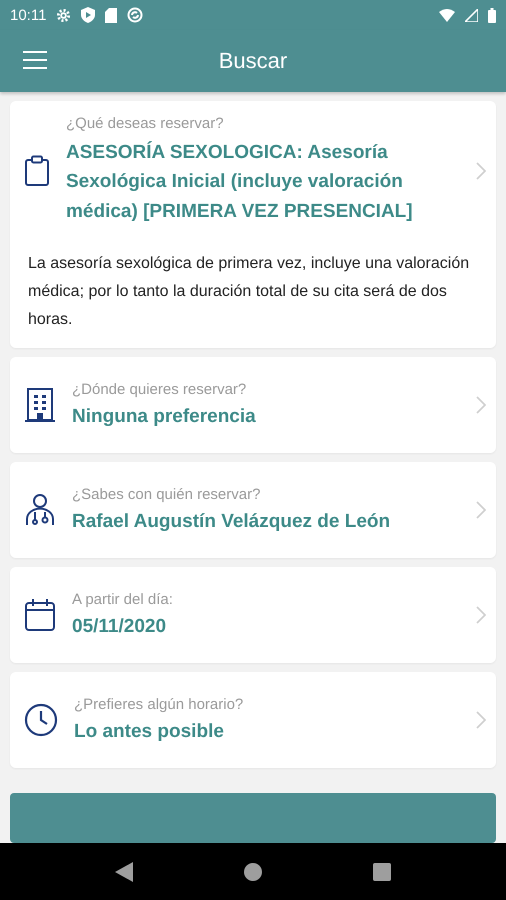 The height and width of the screenshot is (900, 506). Describe the element at coordinates (167, 494) in the screenshot. I see `option-label: ¿Sabes con quién reservar?` at that location.